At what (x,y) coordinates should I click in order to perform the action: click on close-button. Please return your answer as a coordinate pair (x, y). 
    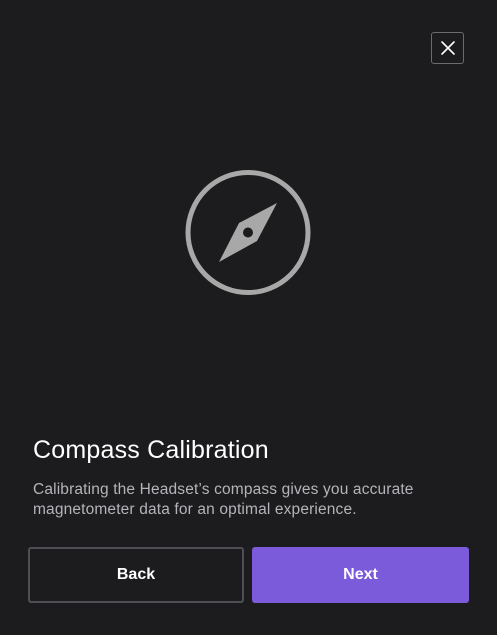
    Looking at the image, I should click on (447, 48).